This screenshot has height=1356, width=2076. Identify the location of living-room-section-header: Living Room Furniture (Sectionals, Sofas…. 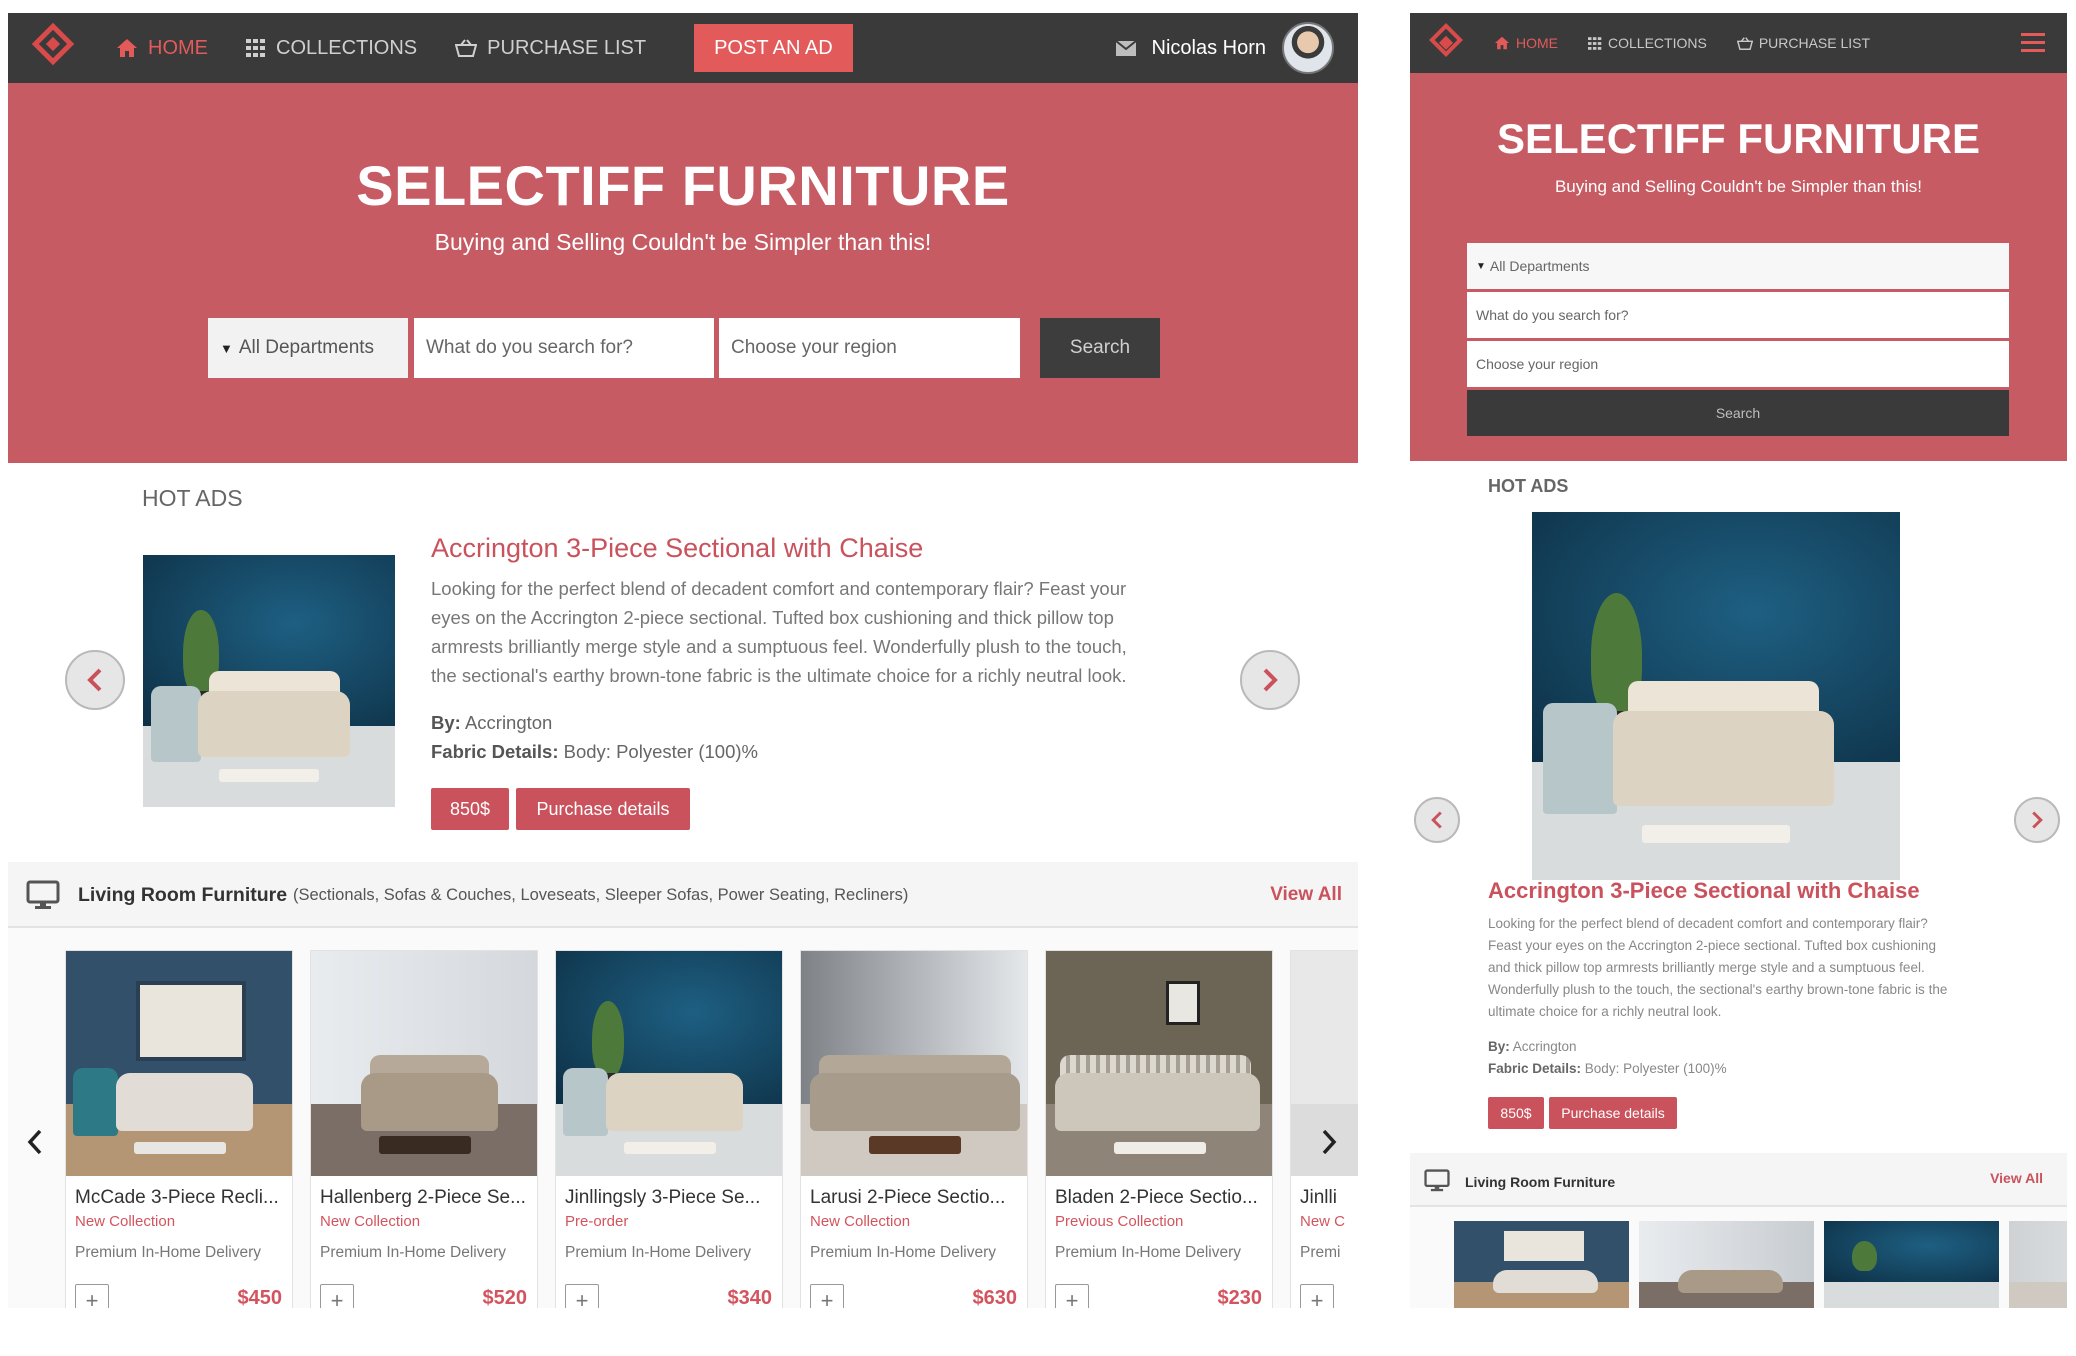
(683, 895).